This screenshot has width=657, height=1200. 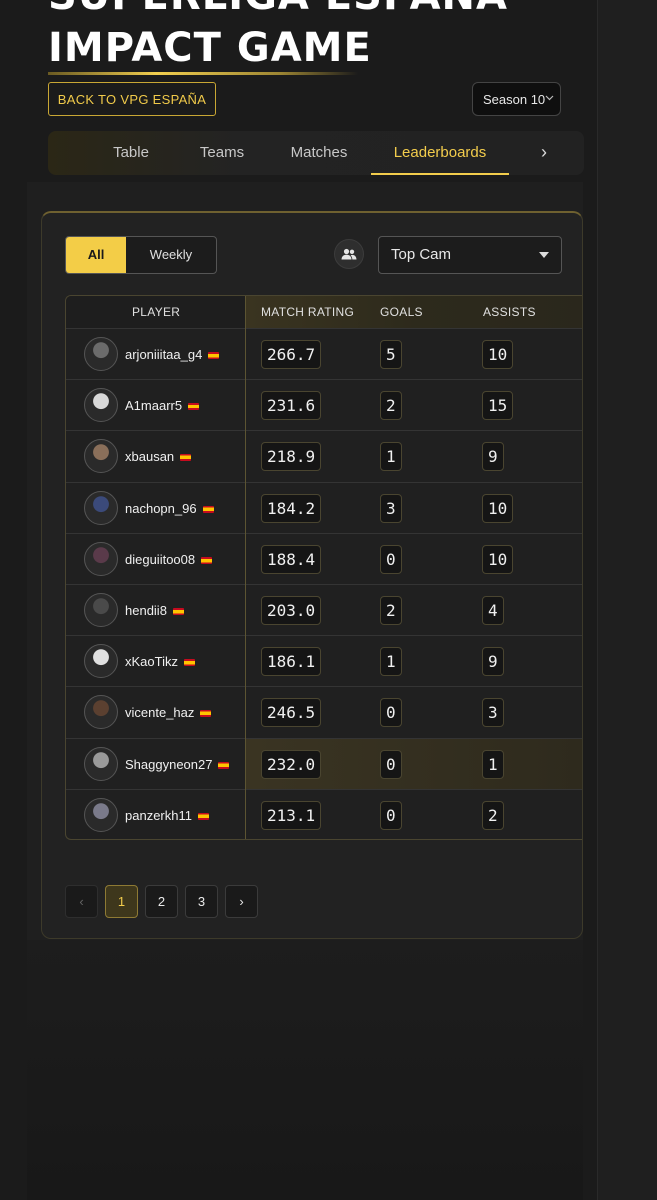 What do you see at coordinates (493, 457) in the screenshot?
I see `assists-value: 9` at bounding box center [493, 457].